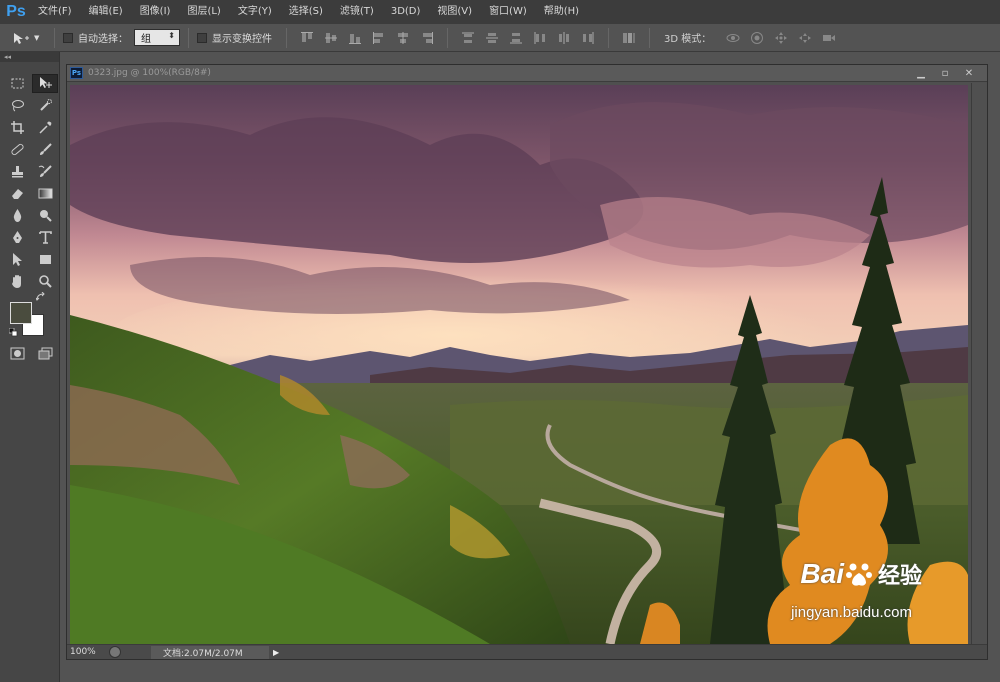 This screenshot has width=1000, height=682. I want to click on screen-mode-tool, so click(45, 353).